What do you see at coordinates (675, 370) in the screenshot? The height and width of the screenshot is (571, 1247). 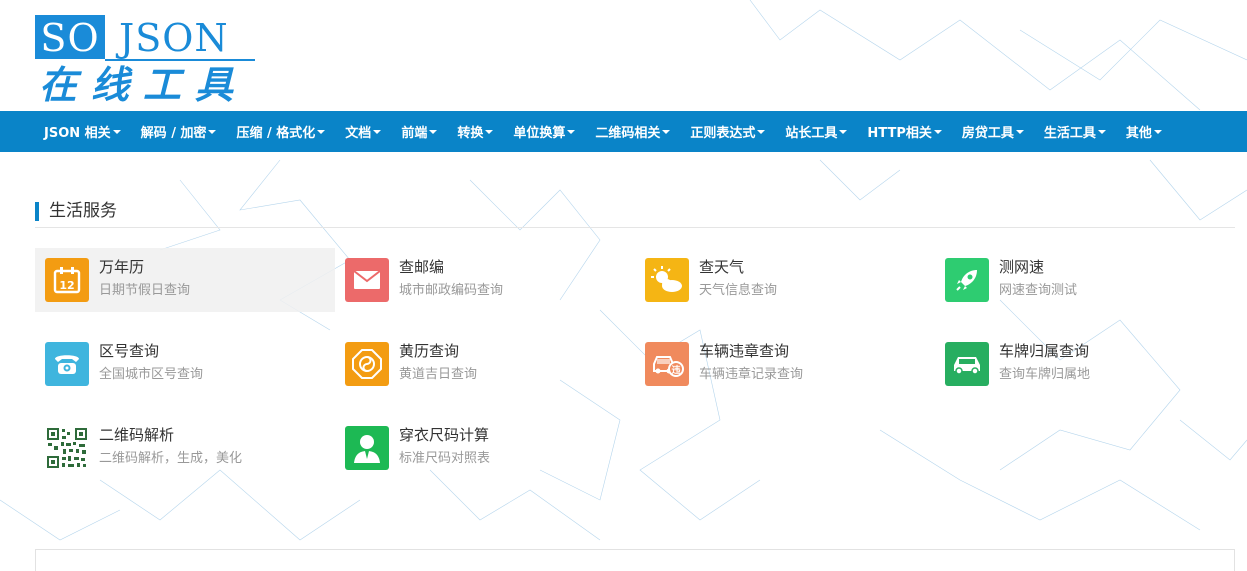 I see `svg-text: 违` at bounding box center [675, 370].